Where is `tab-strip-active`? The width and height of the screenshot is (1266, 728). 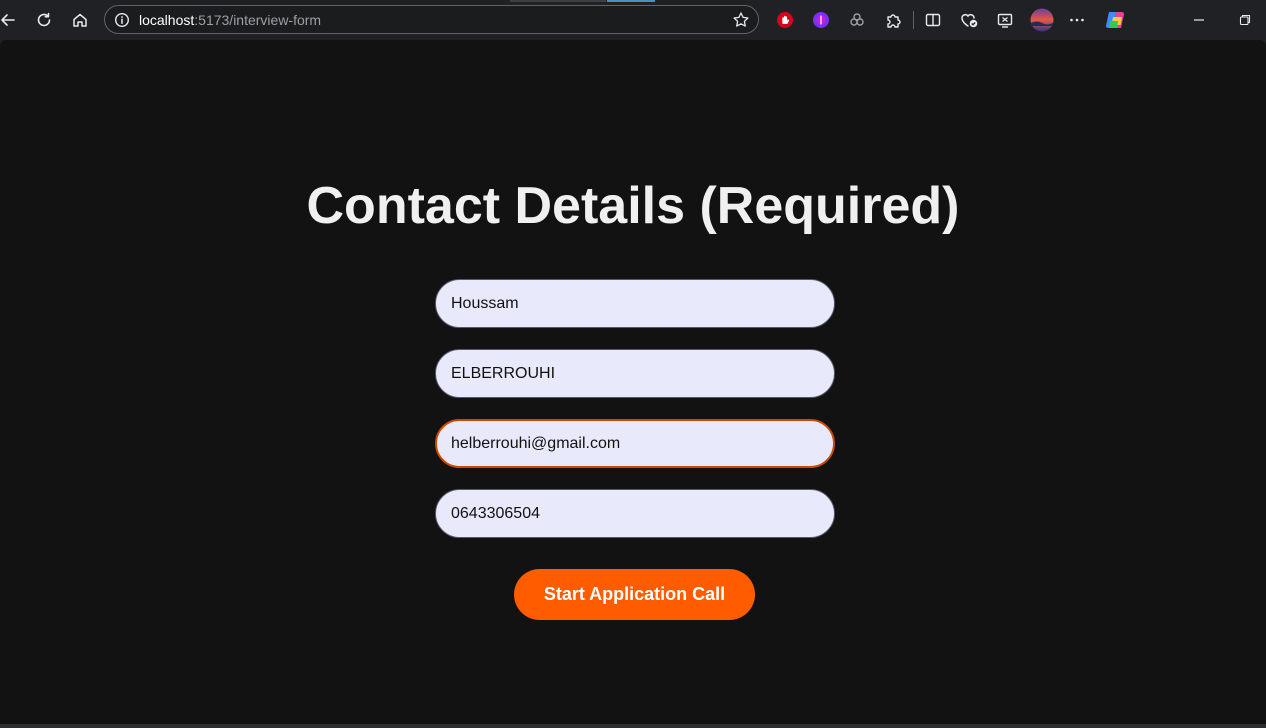 tab-strip-active is located at coordinates (631, 1).